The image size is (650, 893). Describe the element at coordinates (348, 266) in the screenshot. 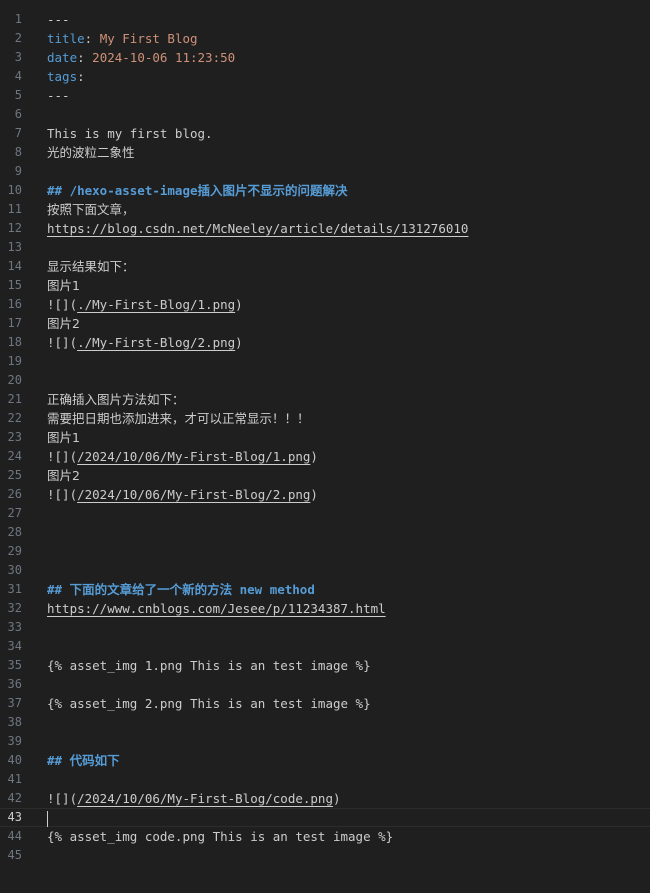

I see `line-code: 显示结果如下：` at that location.